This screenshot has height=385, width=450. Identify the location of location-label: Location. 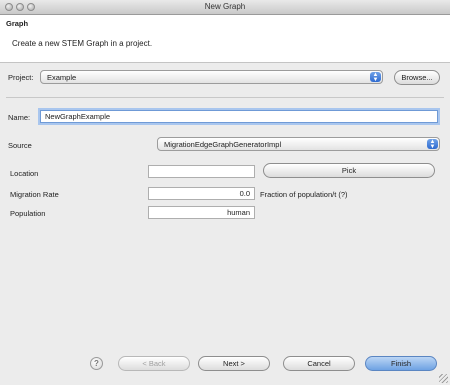
(24, 173).